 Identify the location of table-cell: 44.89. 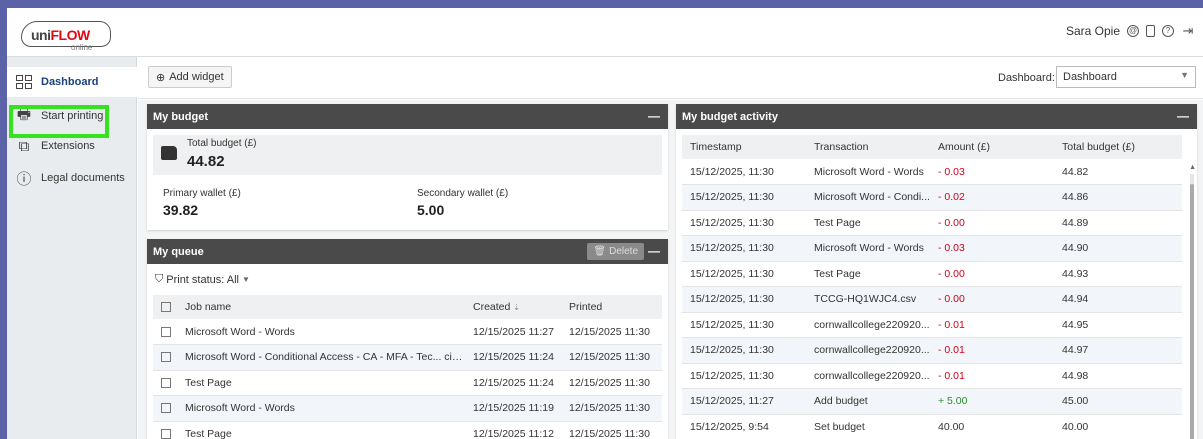
(1118, 223).